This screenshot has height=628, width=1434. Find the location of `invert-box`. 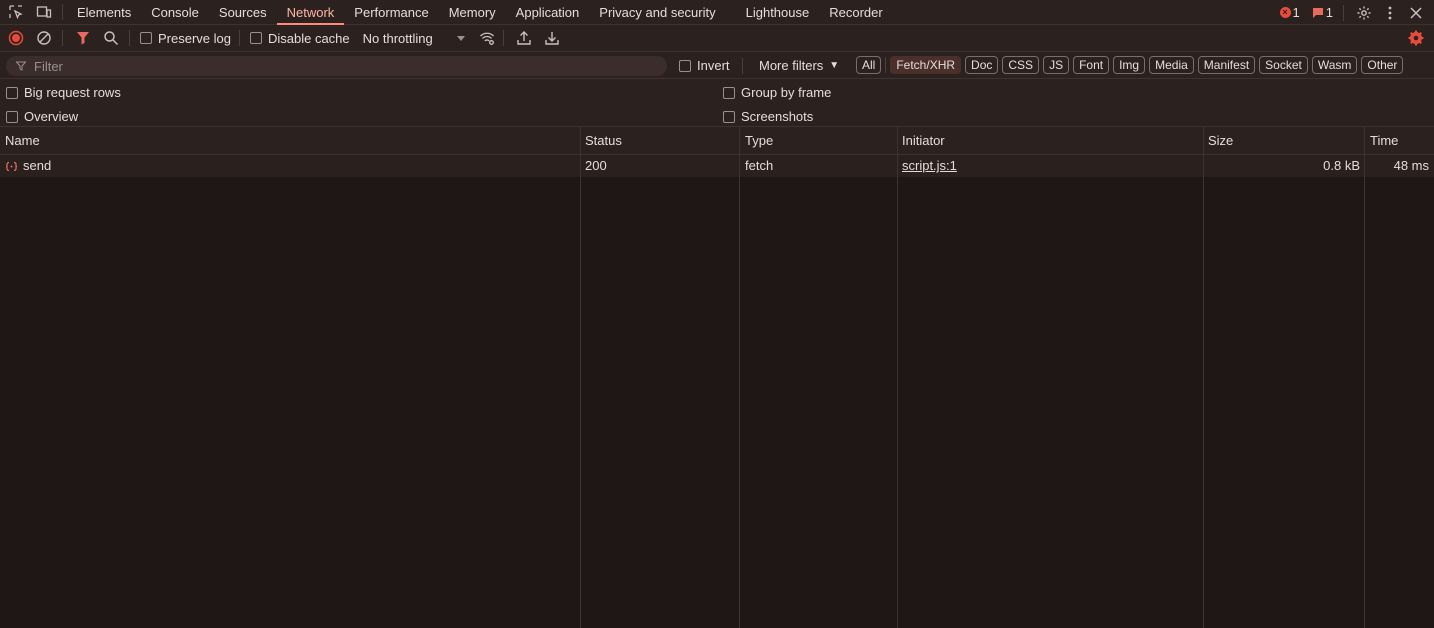

invert-box is located at coordinates (685, 65).